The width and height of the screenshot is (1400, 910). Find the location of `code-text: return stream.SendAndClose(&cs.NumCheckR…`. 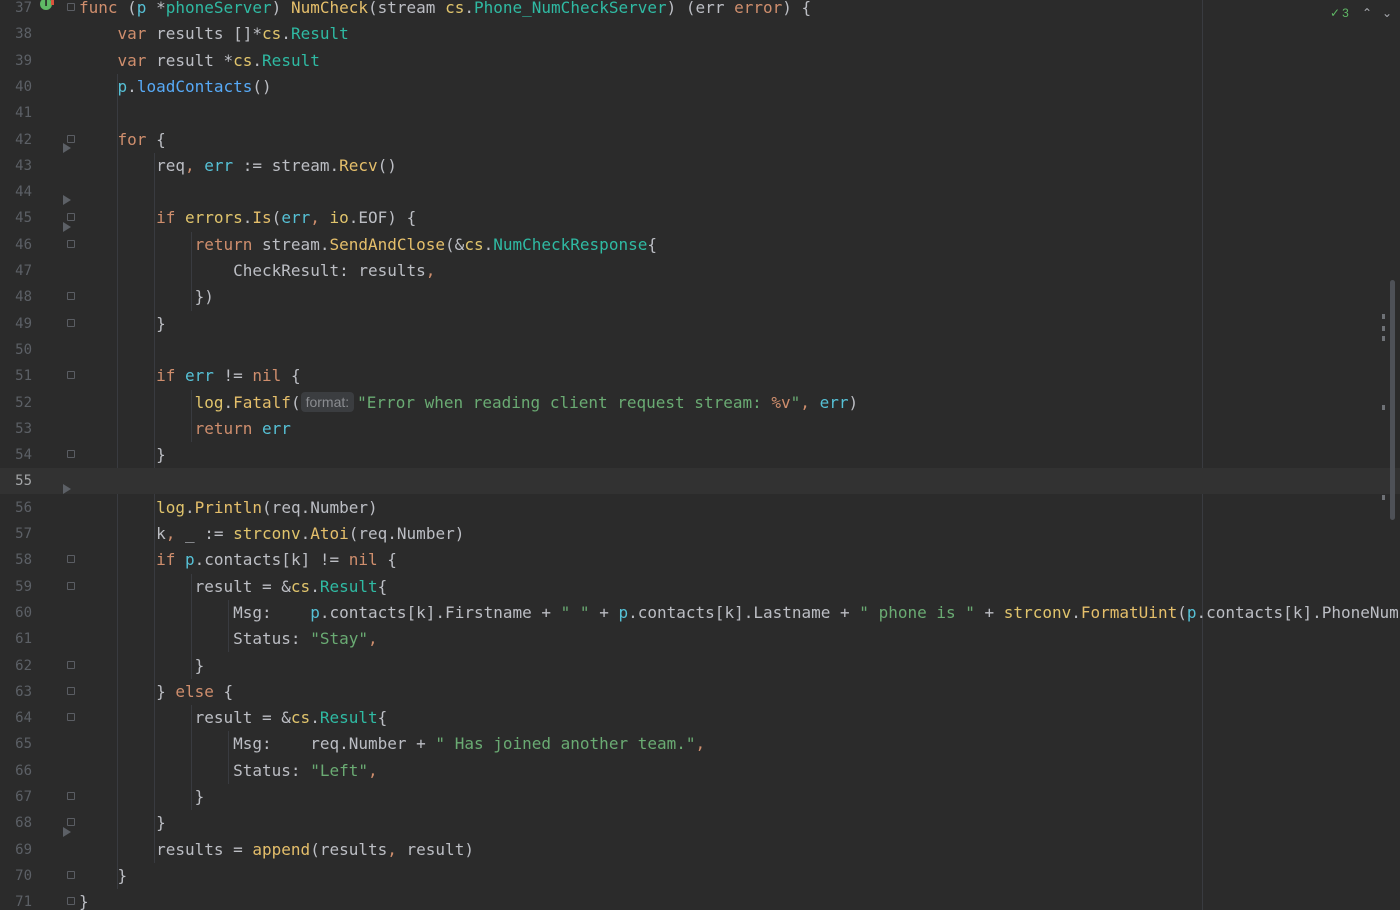

code-text: return stream.SendAndClose(&cs.NumCheckR… is located at coordinates (368, 245).